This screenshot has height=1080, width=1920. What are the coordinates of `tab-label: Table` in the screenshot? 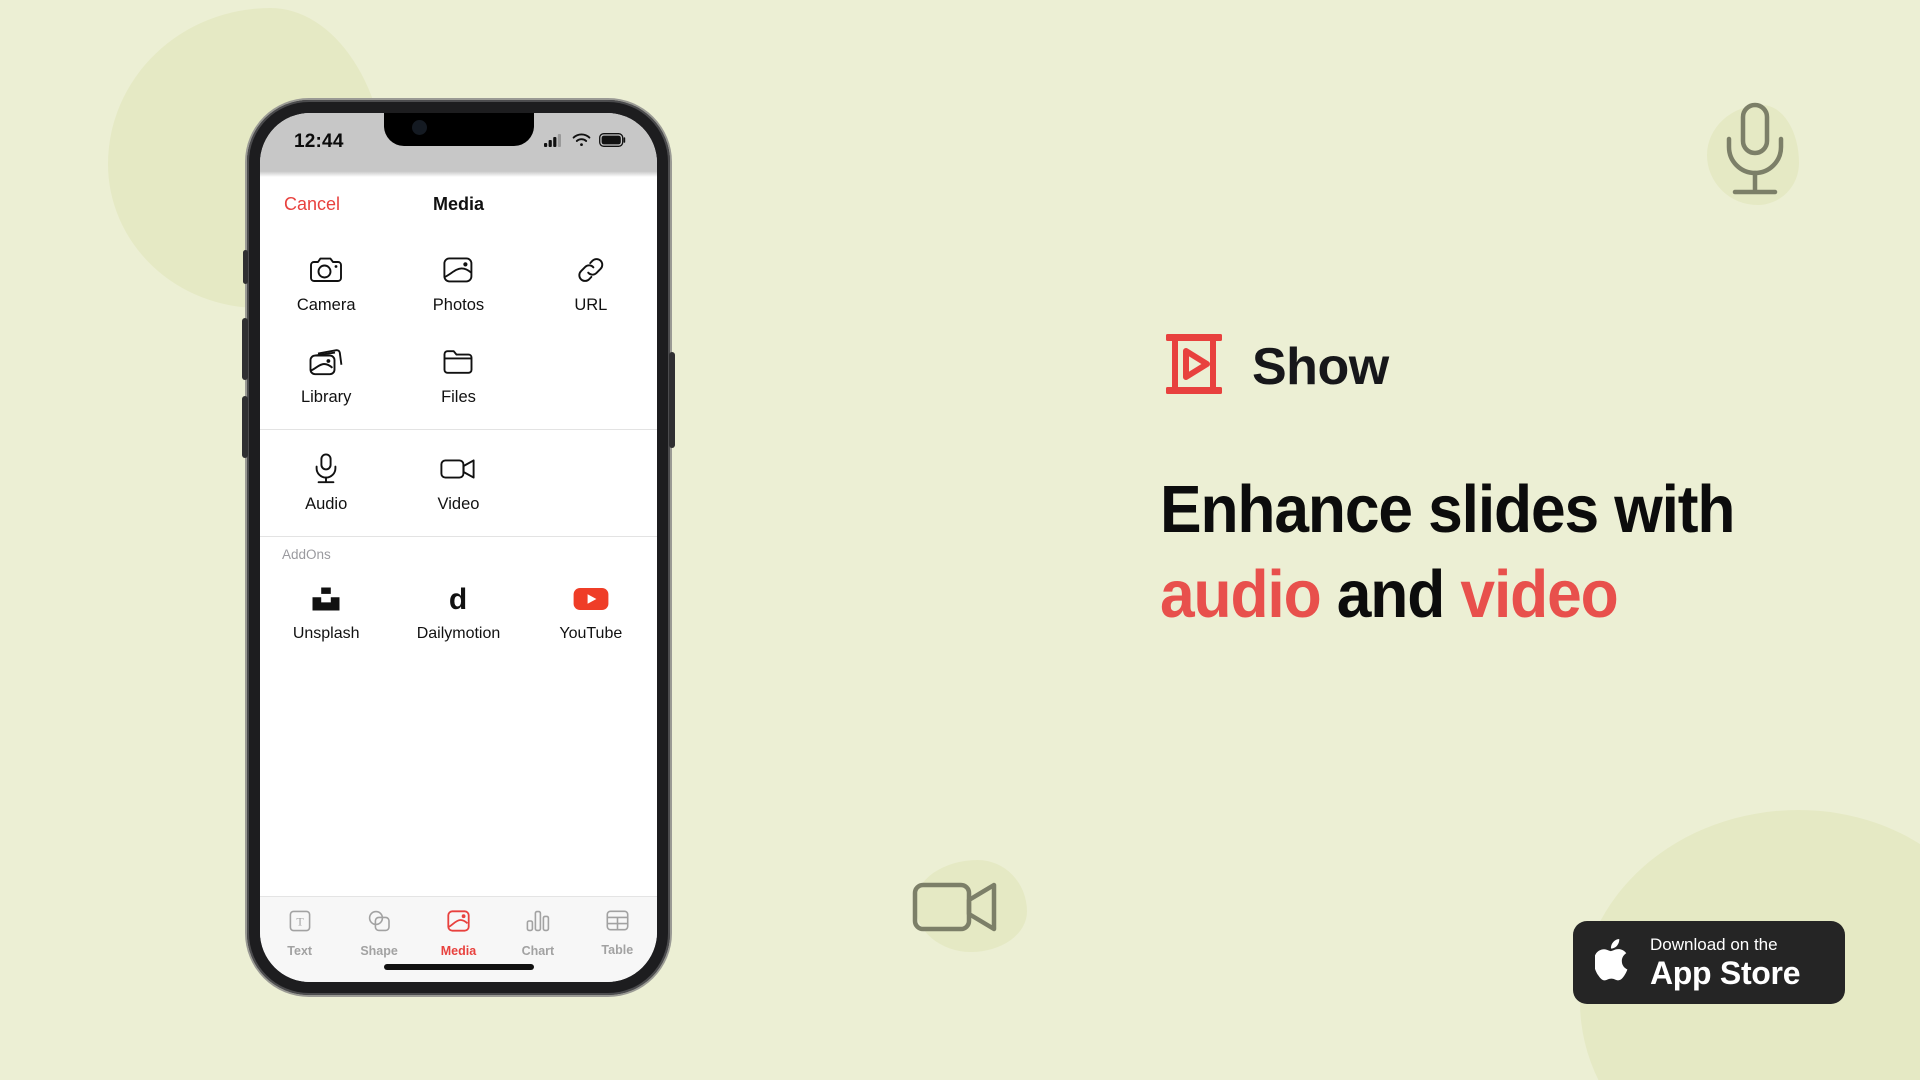 It's located at (617, 950).